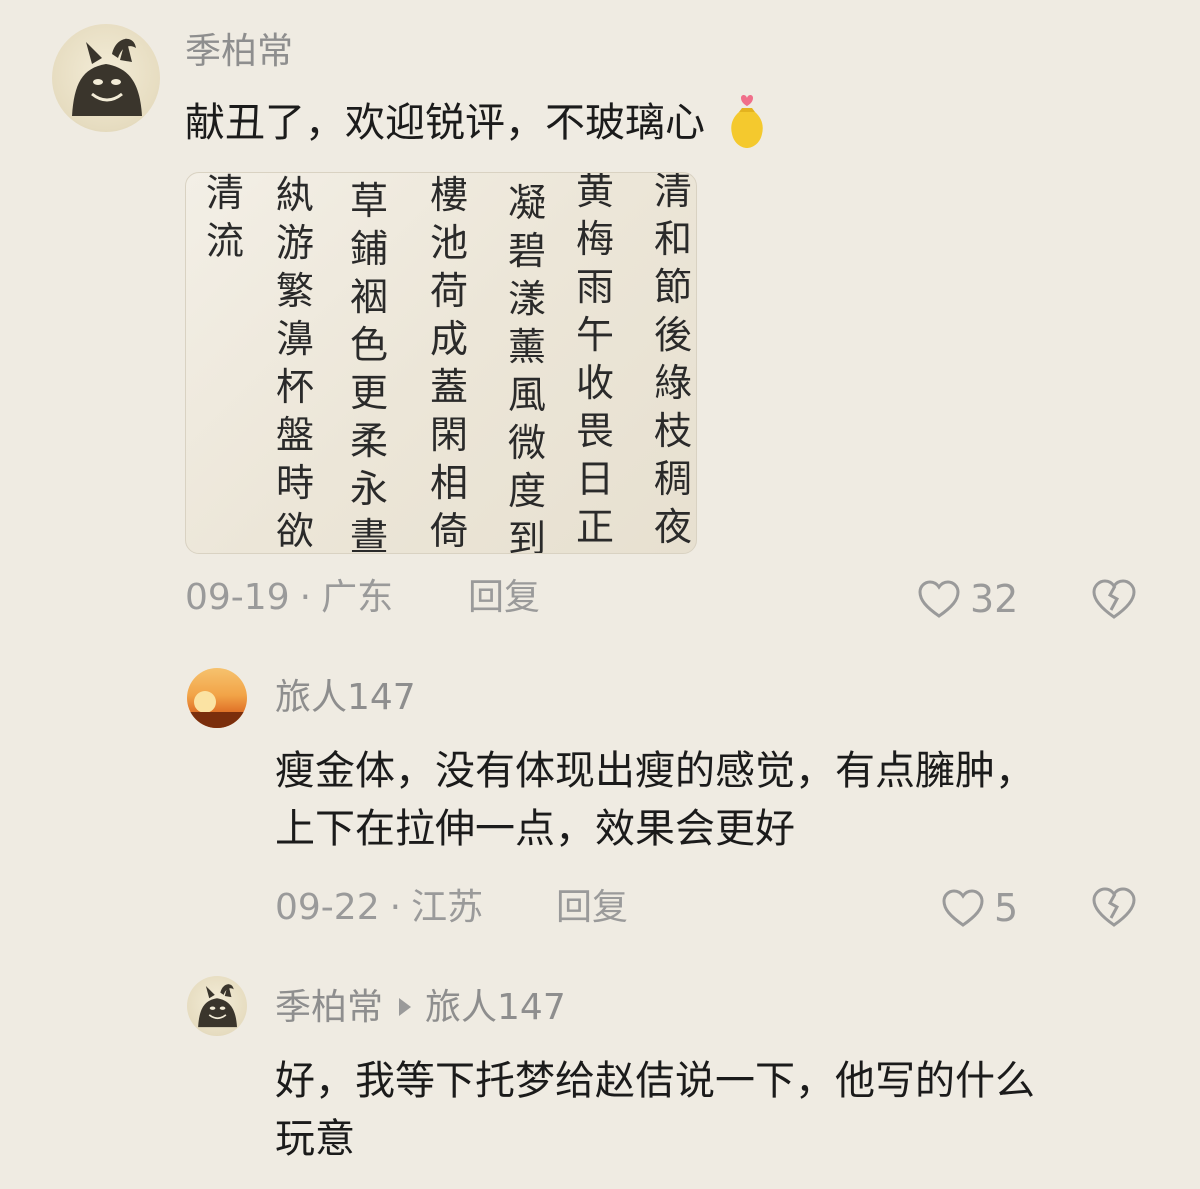  What do you see at coordinates (526, 367) in the screenshot?
I see `calligraphy-column: 凝碧漾薰風微度到` at bounding box center [526, 367].